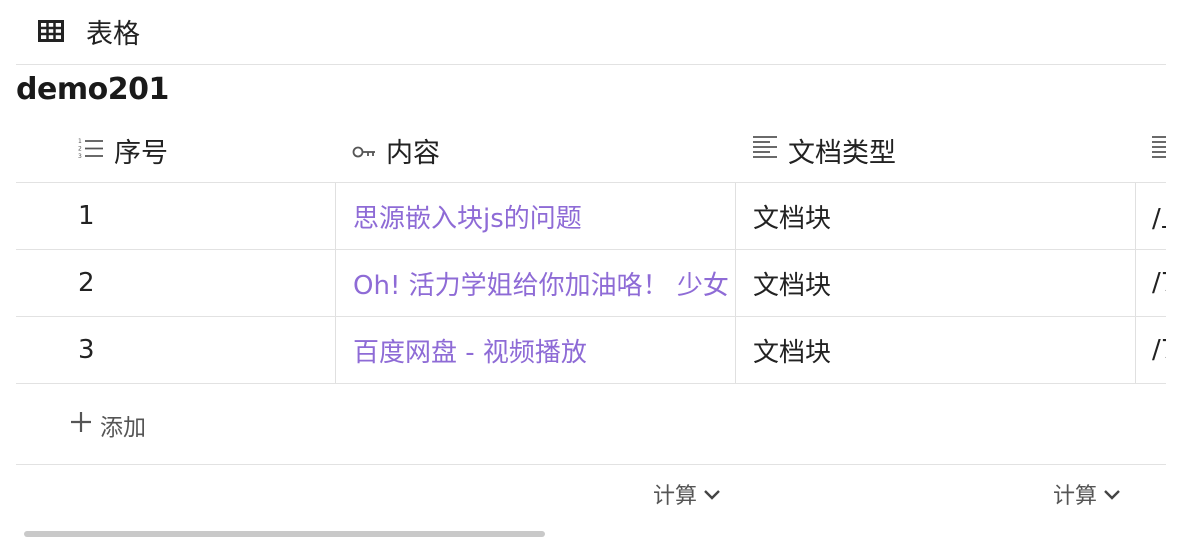 This screenshot has height=548, width=1190. I want to click on cell-index: 3, so click(175, 350).